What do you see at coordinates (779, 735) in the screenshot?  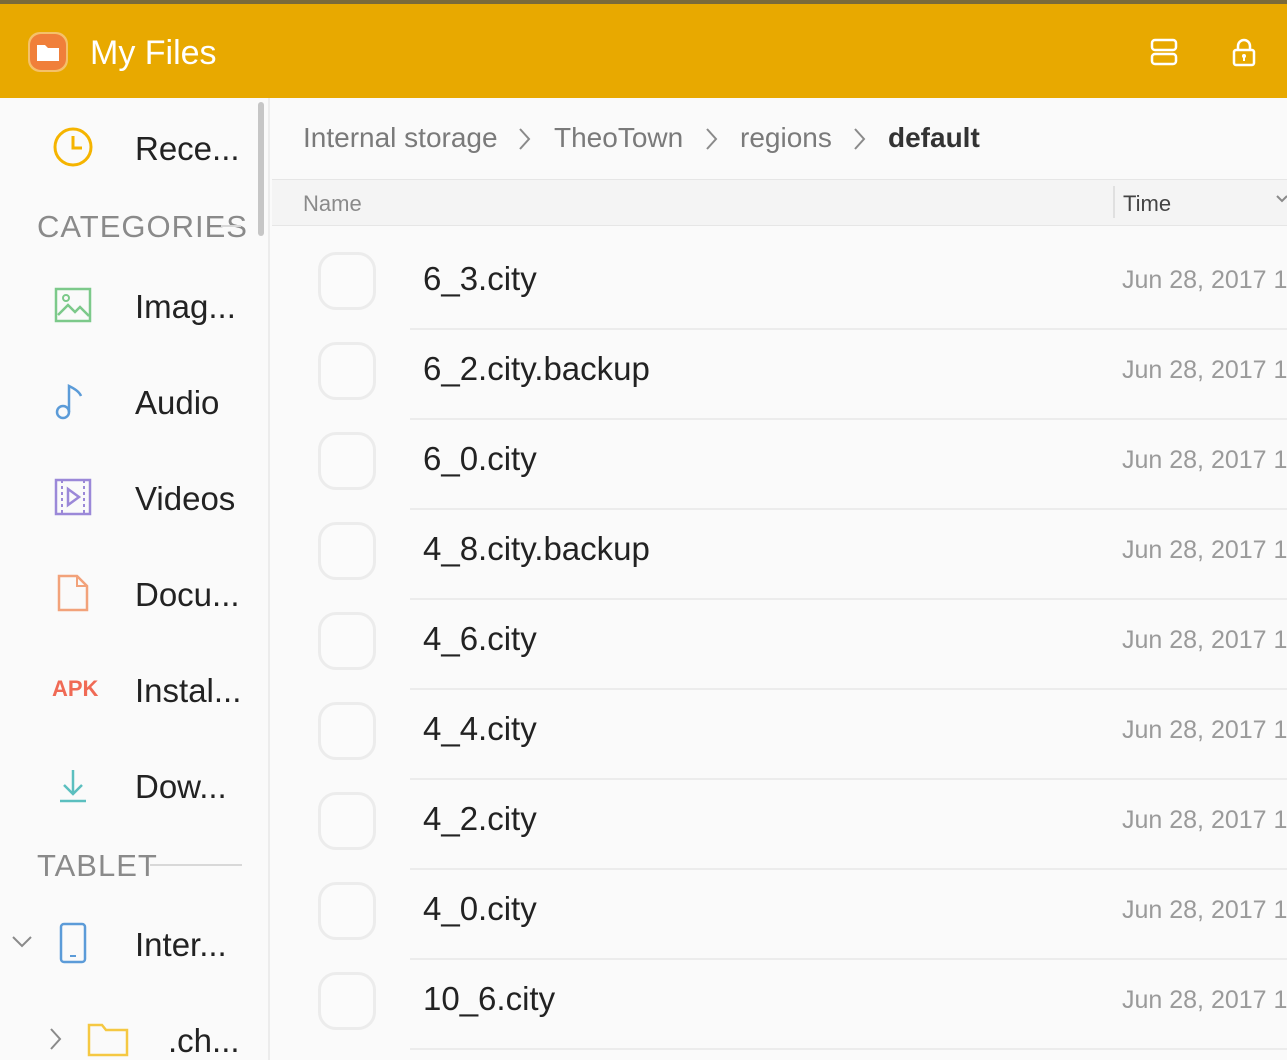 I see `table-row: 4_4.city Jun 28, 2017 1` at bounding box center [779, 735].